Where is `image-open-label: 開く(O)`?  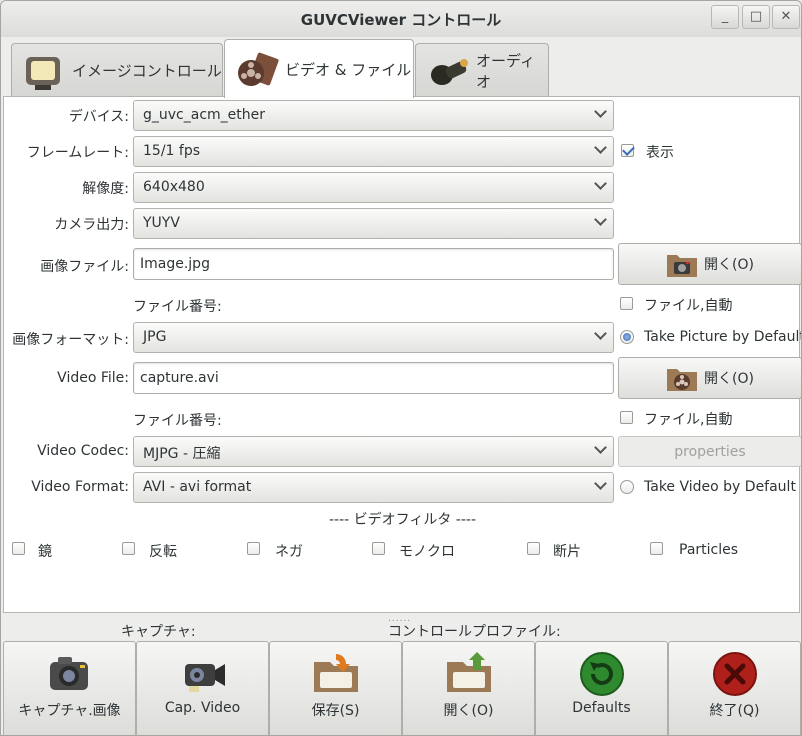 image-open-label: 開く(O) is located at coordinates (729, 265).